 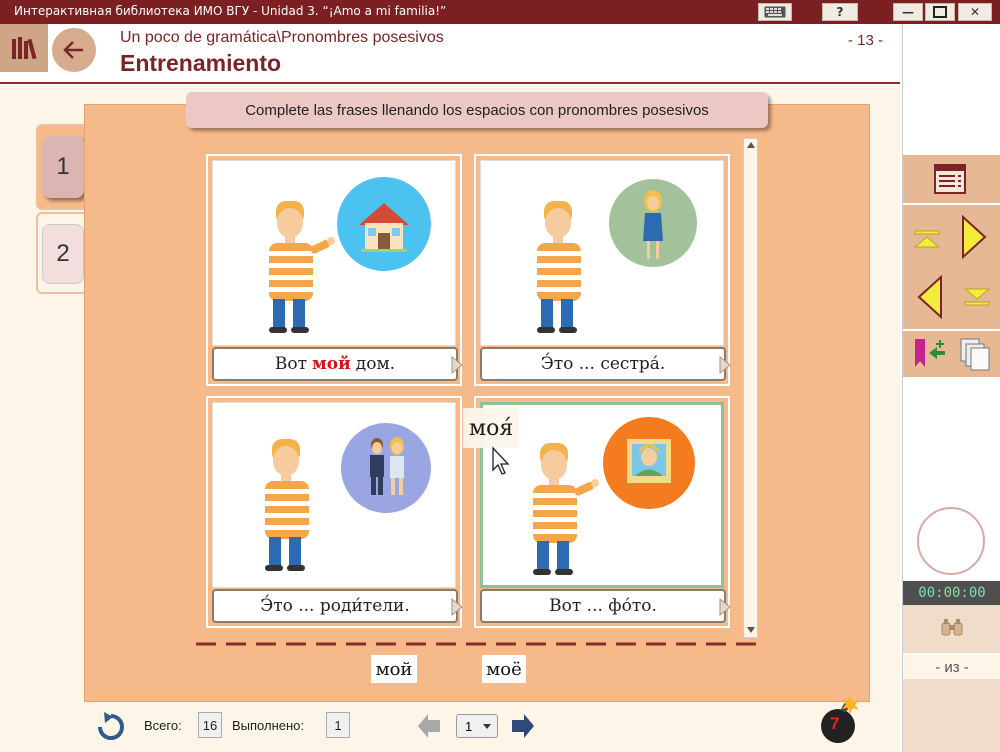 What do you see at coordinates (951, 667) in the screenshot?
I see `page-counter: - из -` at bounding box center [951, 667].